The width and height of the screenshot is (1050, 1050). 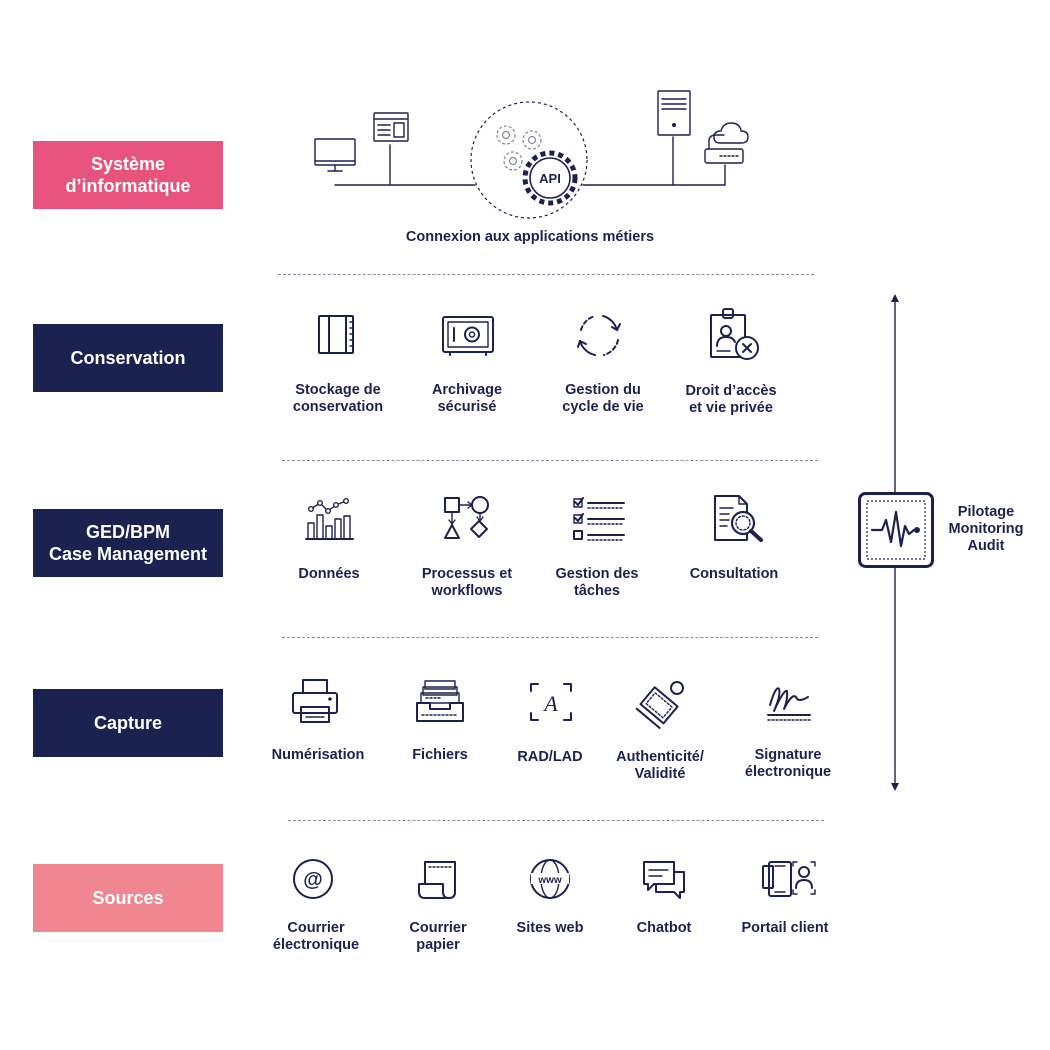 I want to click on caption-ged-4: Consultation, so click(x=734, y=574).